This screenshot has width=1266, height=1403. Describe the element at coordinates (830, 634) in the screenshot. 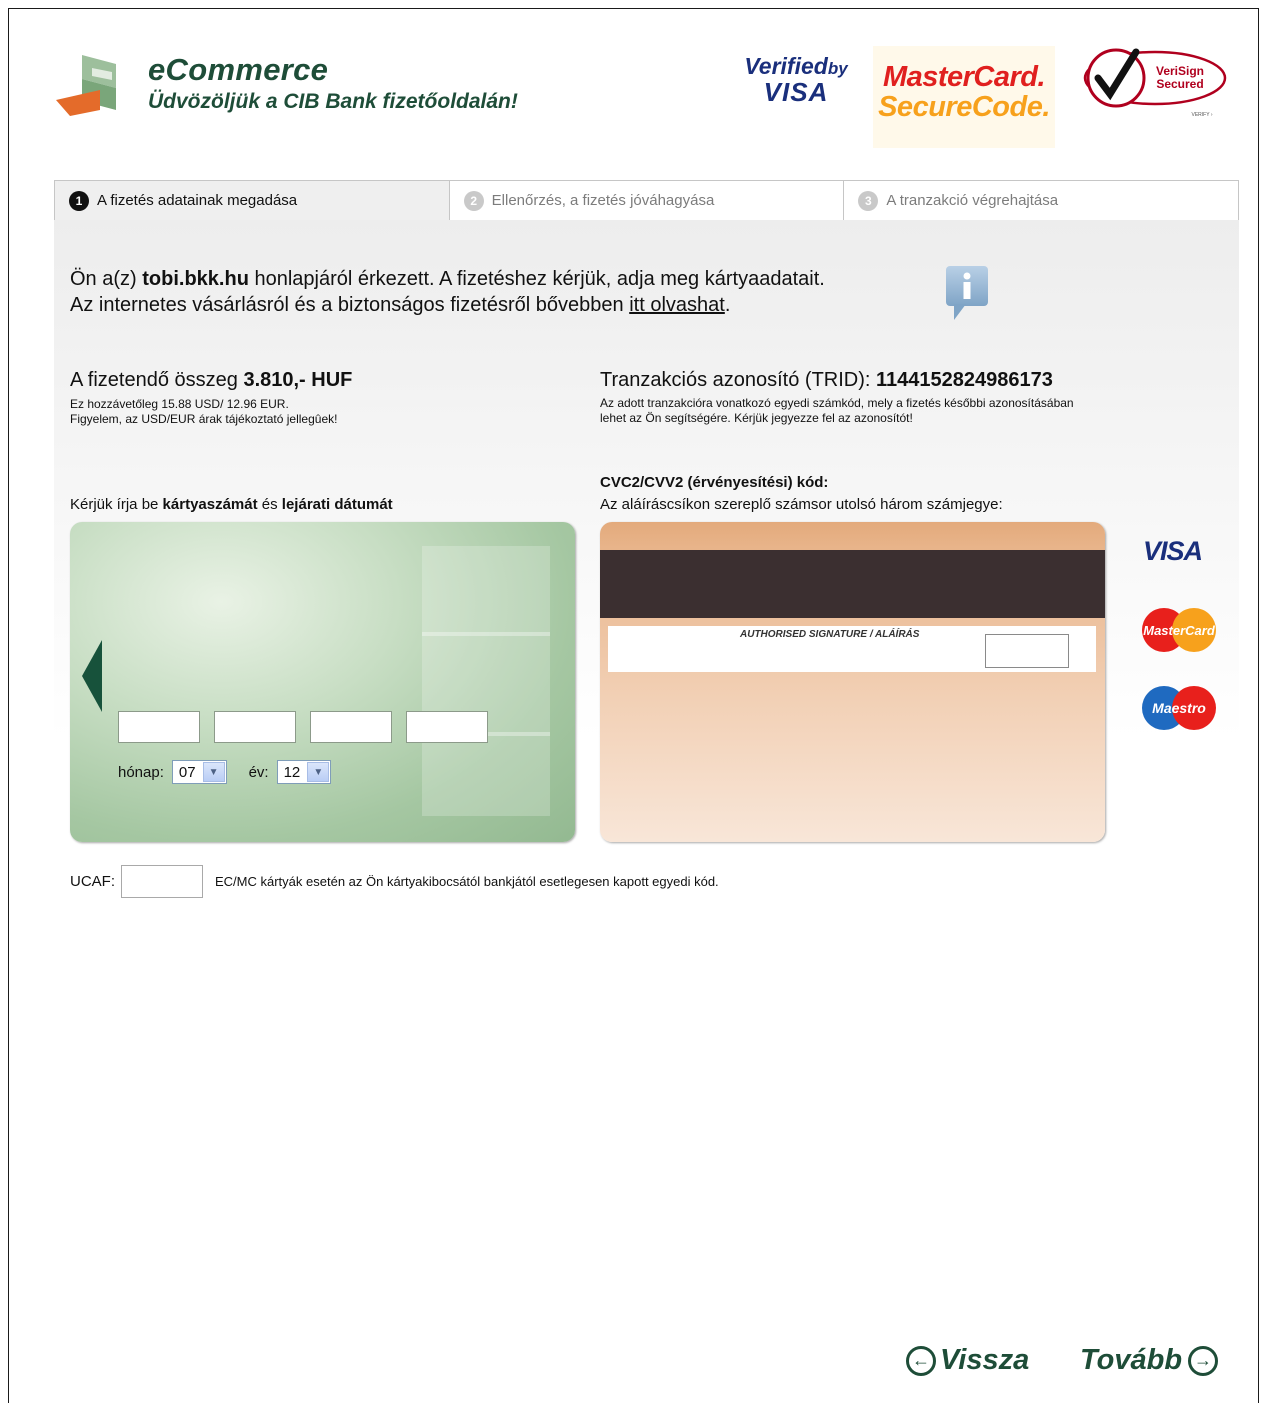

I see `signature-text: AUTHORISED SIGNATURE / ALÁÍRÁS` at that location.